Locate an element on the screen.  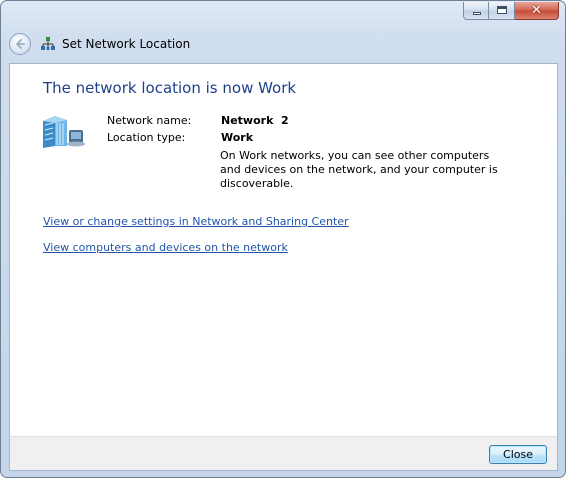
back-button is located at coordinates (20, 44).